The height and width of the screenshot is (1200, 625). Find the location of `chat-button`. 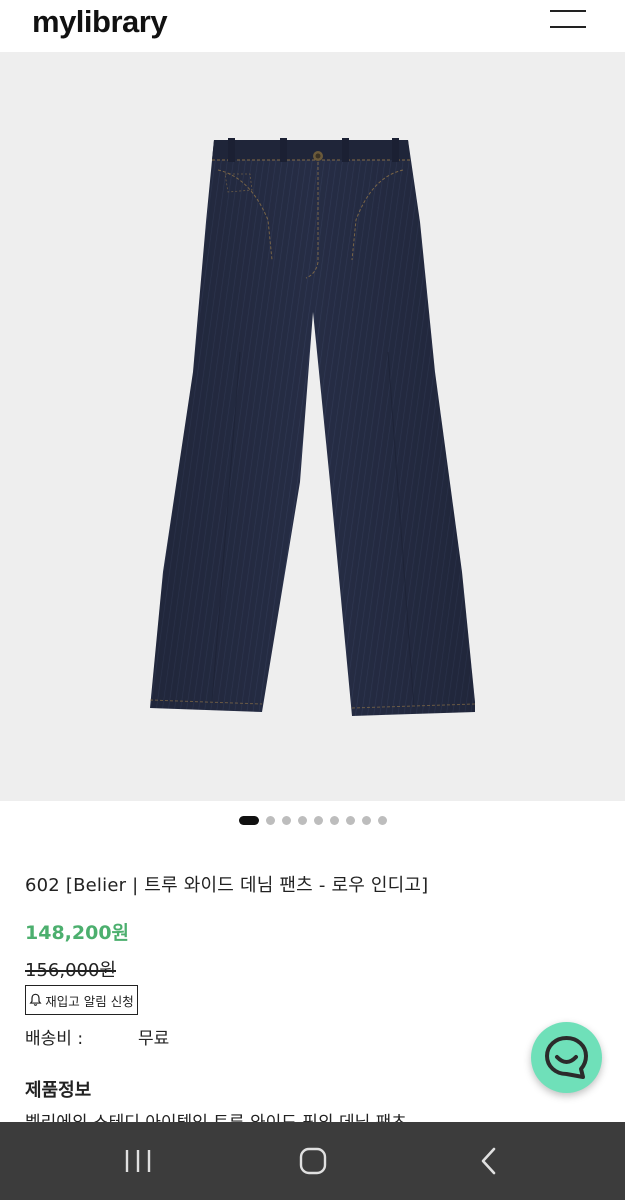

chat-button is located at coordinates (566, 1057).